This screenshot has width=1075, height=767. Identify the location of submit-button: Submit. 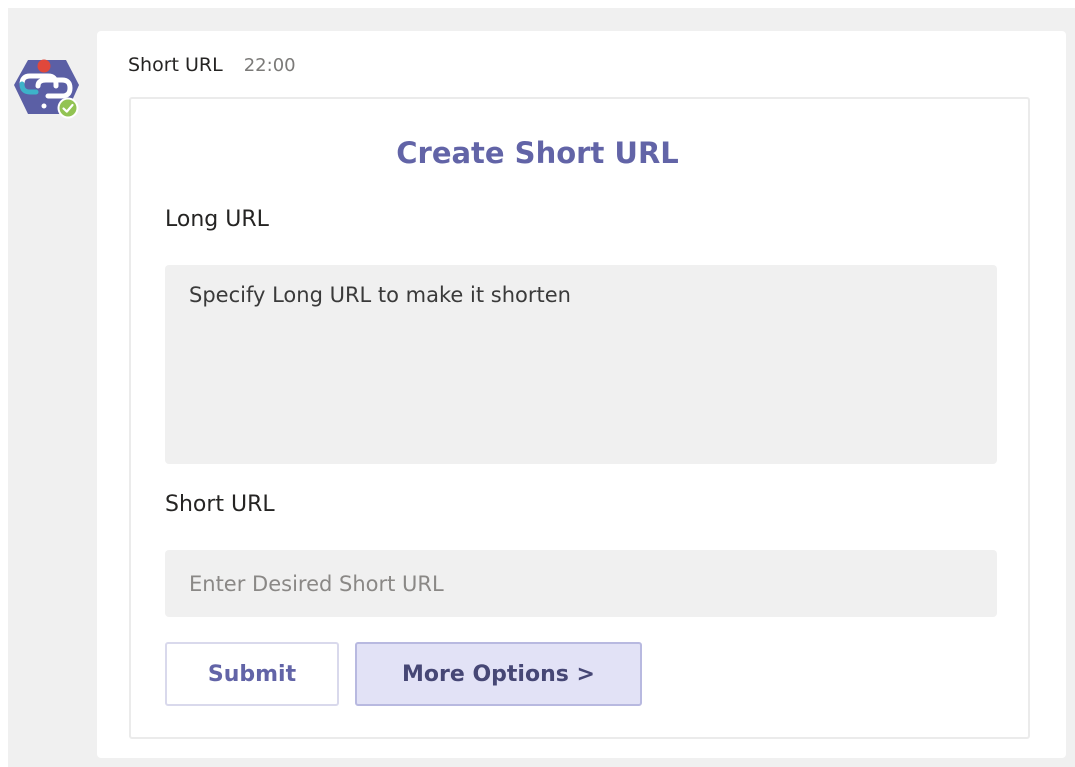
(252, 674).